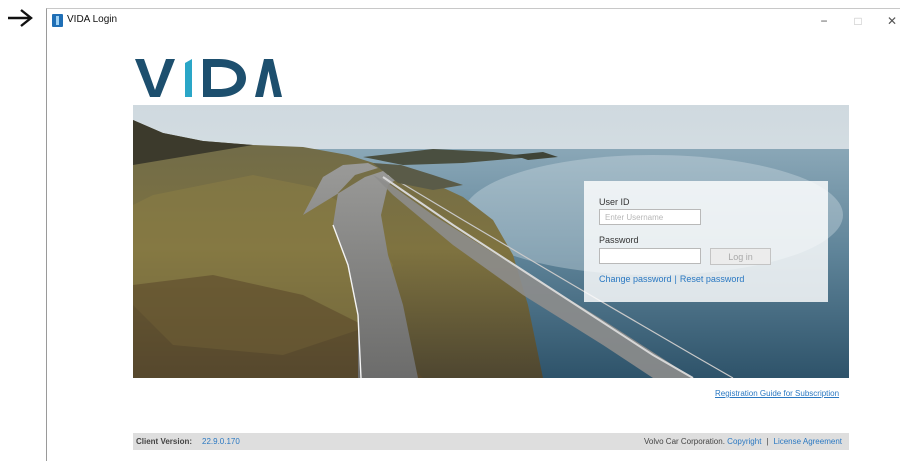 The height and width of the screenshot is (461, 900). What do you see at coordinates (208, 78) in the screenshot?
I see `vida-logo` at bounding box center [208, 78].